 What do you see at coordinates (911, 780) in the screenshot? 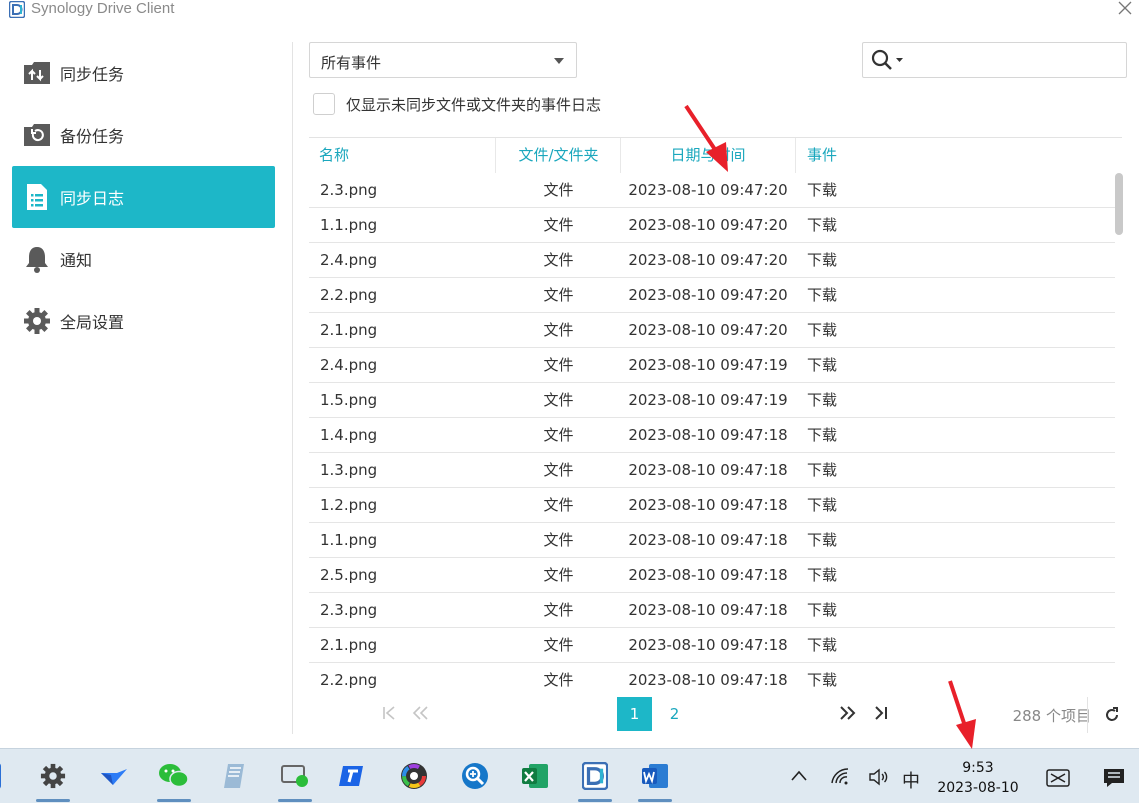
I see `ime-indicator: 中` at bounding box center [911, 780].